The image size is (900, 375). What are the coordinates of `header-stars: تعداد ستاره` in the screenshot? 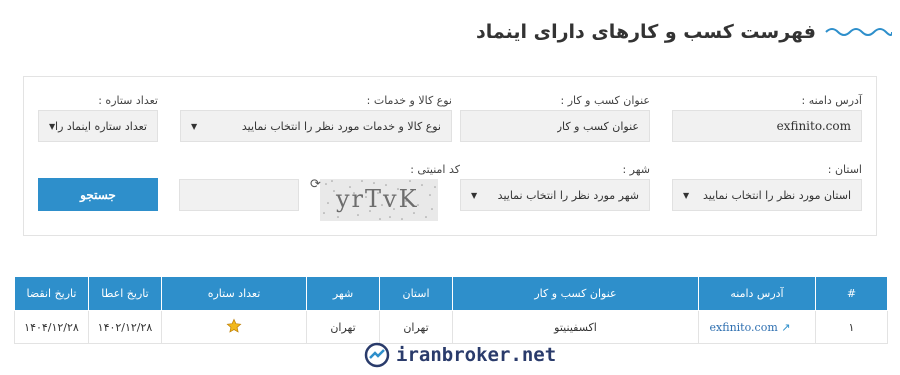 It's located at (234, 293).